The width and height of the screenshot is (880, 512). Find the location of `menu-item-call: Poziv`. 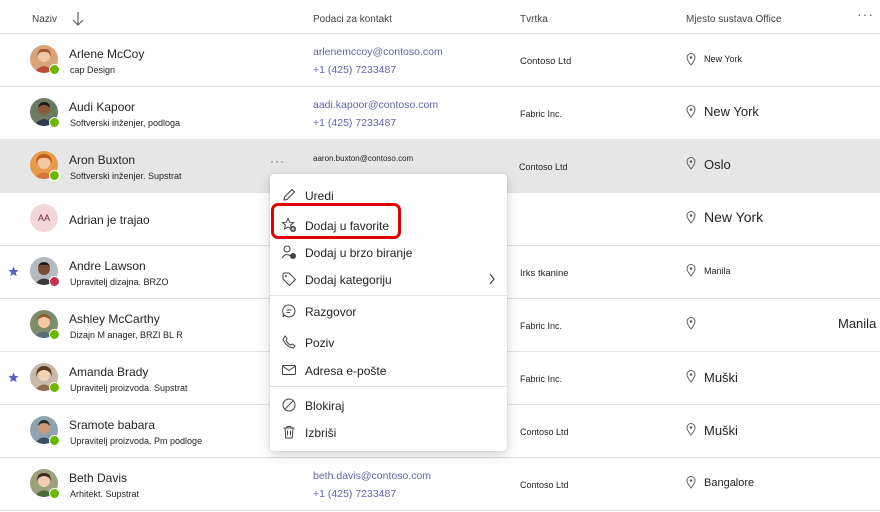

menu-item-call: Poziv is located at coordinates (388, 342).